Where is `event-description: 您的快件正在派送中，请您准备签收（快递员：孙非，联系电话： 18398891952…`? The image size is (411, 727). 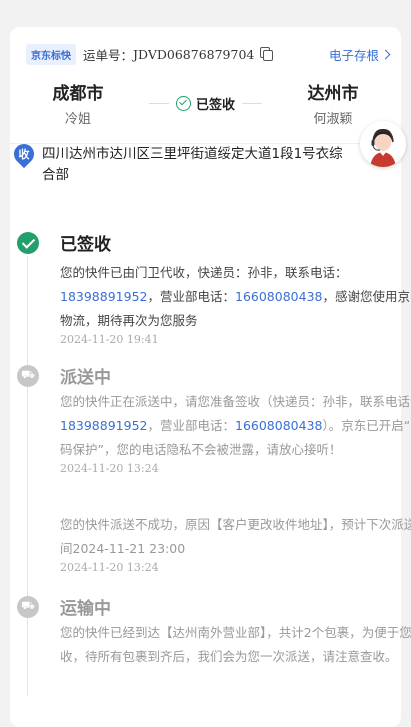
event-description: 您的快件正在派送中，请您准备签收（快递员：孙非，联系电话： 18398891952… is located at coordinates (235, 426).